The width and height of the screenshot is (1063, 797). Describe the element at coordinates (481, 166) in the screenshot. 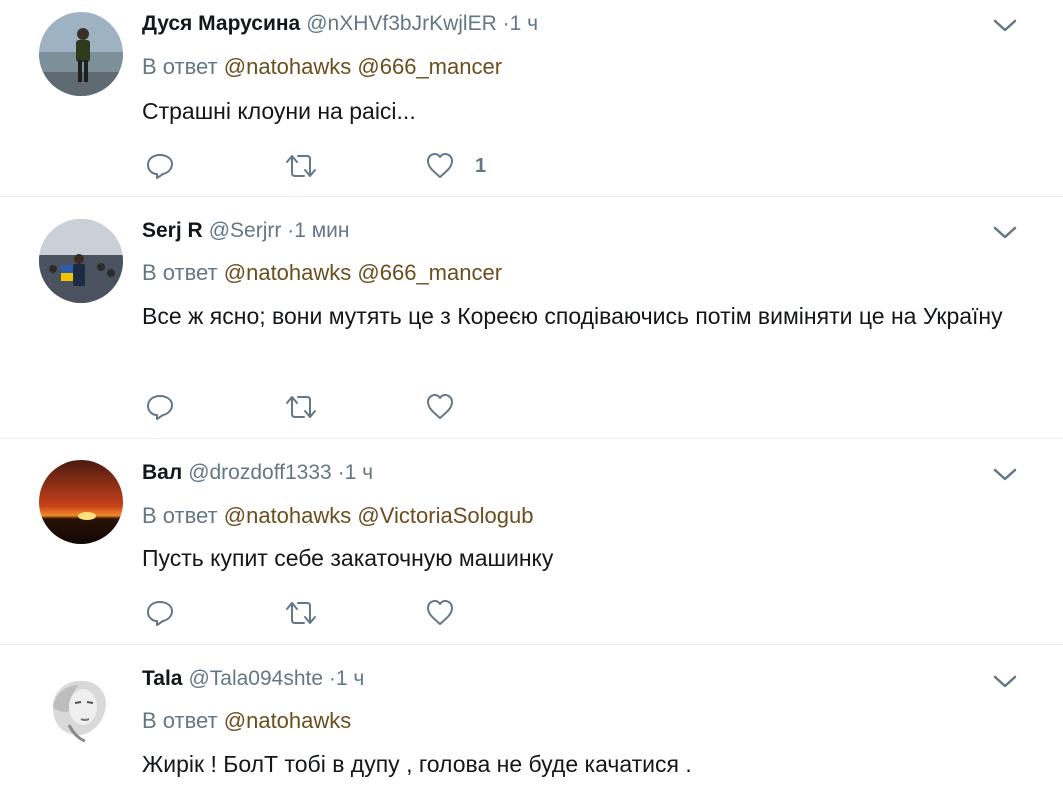

I see `like-count: 1` at that location.